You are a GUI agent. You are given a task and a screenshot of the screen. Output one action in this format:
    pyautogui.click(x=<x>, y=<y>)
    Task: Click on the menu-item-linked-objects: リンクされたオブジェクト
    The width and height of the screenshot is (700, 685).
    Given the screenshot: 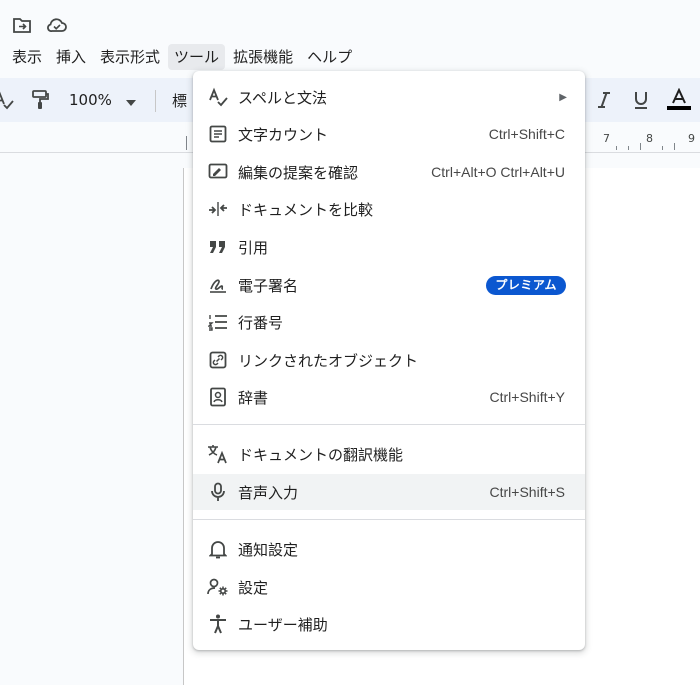 What is the action you would take?
    pyautogui.click(x=389, y=360)
    